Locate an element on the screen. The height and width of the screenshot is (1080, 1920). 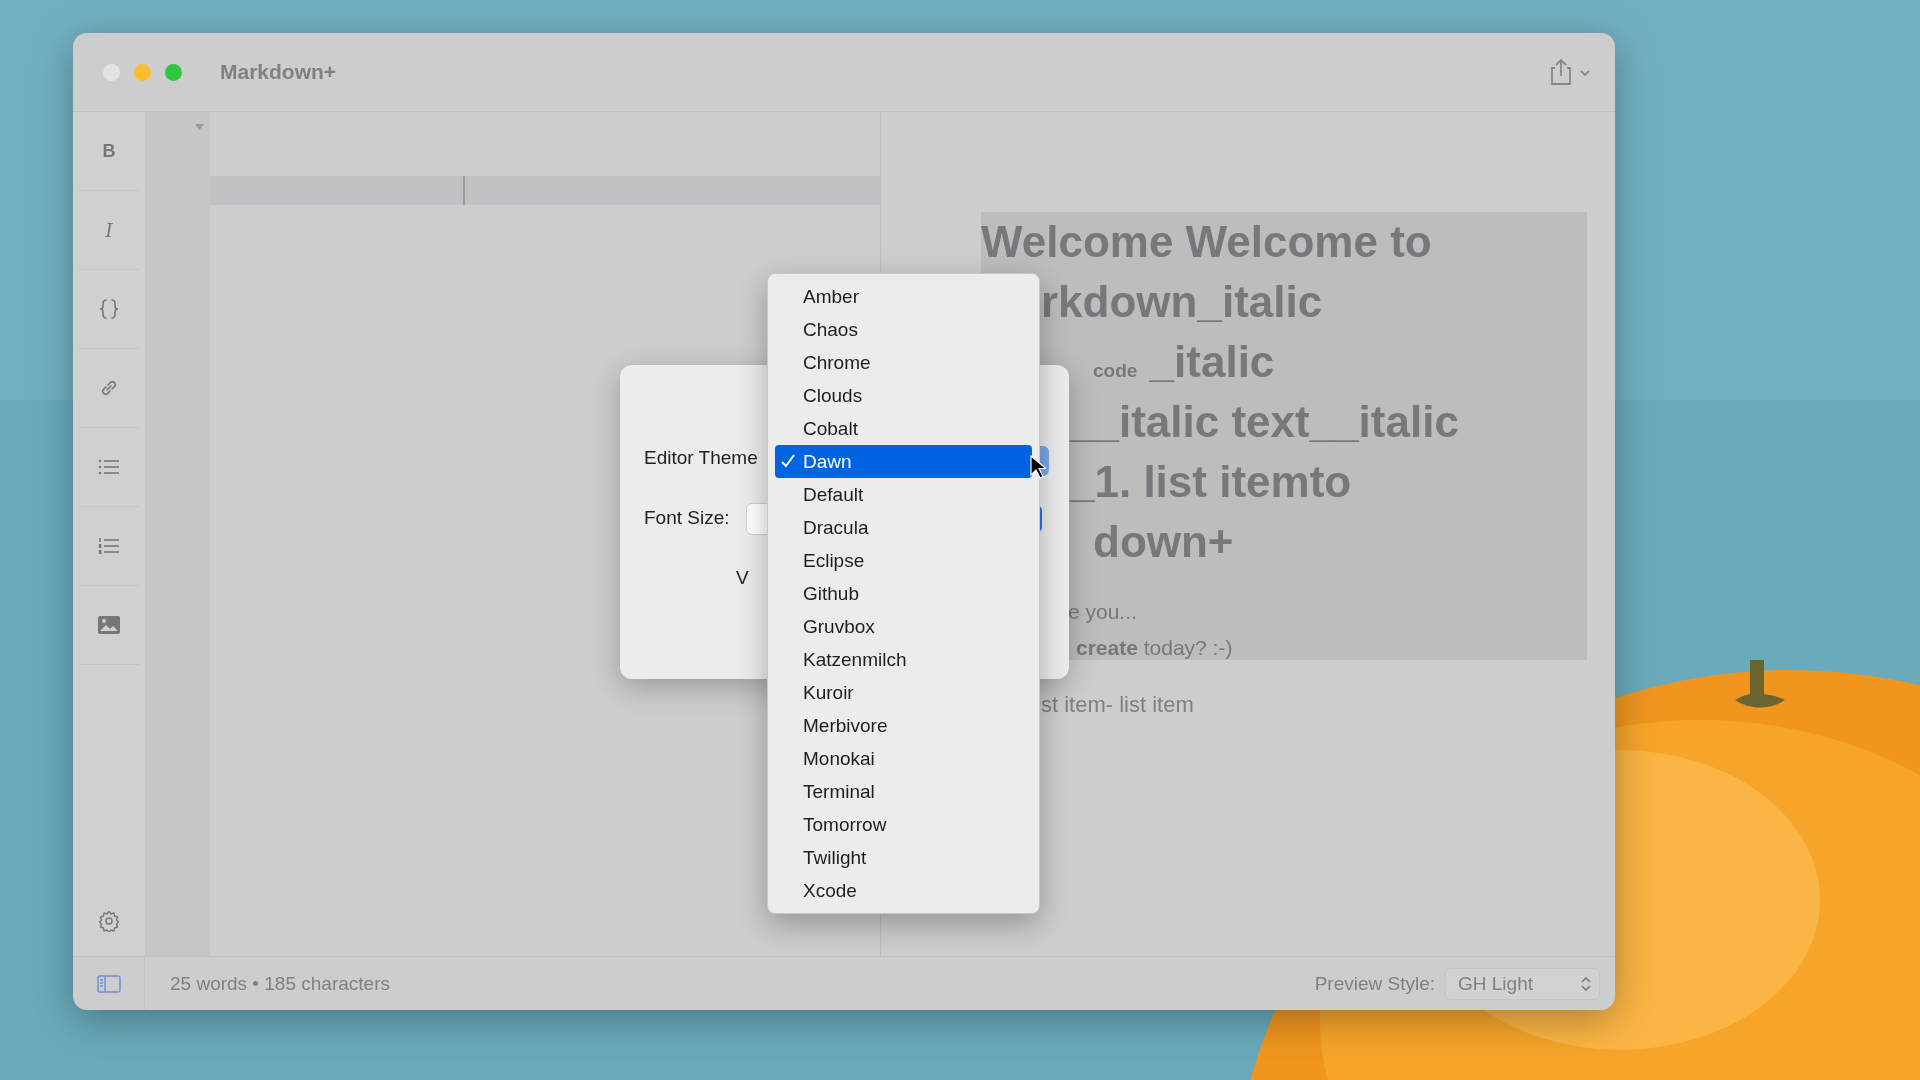
preview-heading: rkdown_italic is located at coordinates (1182, 302).